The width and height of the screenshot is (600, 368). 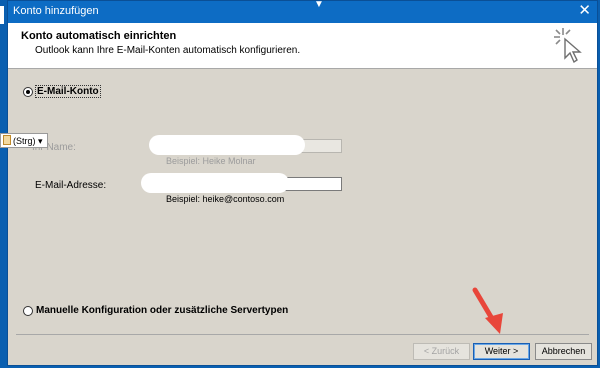 I want to click on window-title: Konto hinzufügen, so click(x=56, y=11).